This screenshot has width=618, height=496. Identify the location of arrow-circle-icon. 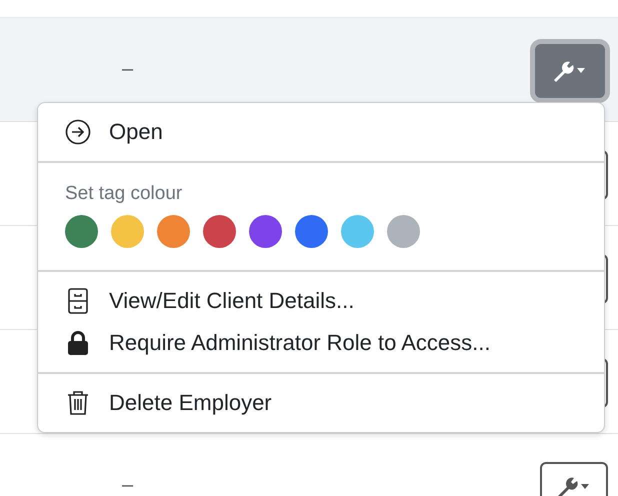
(78, 132).